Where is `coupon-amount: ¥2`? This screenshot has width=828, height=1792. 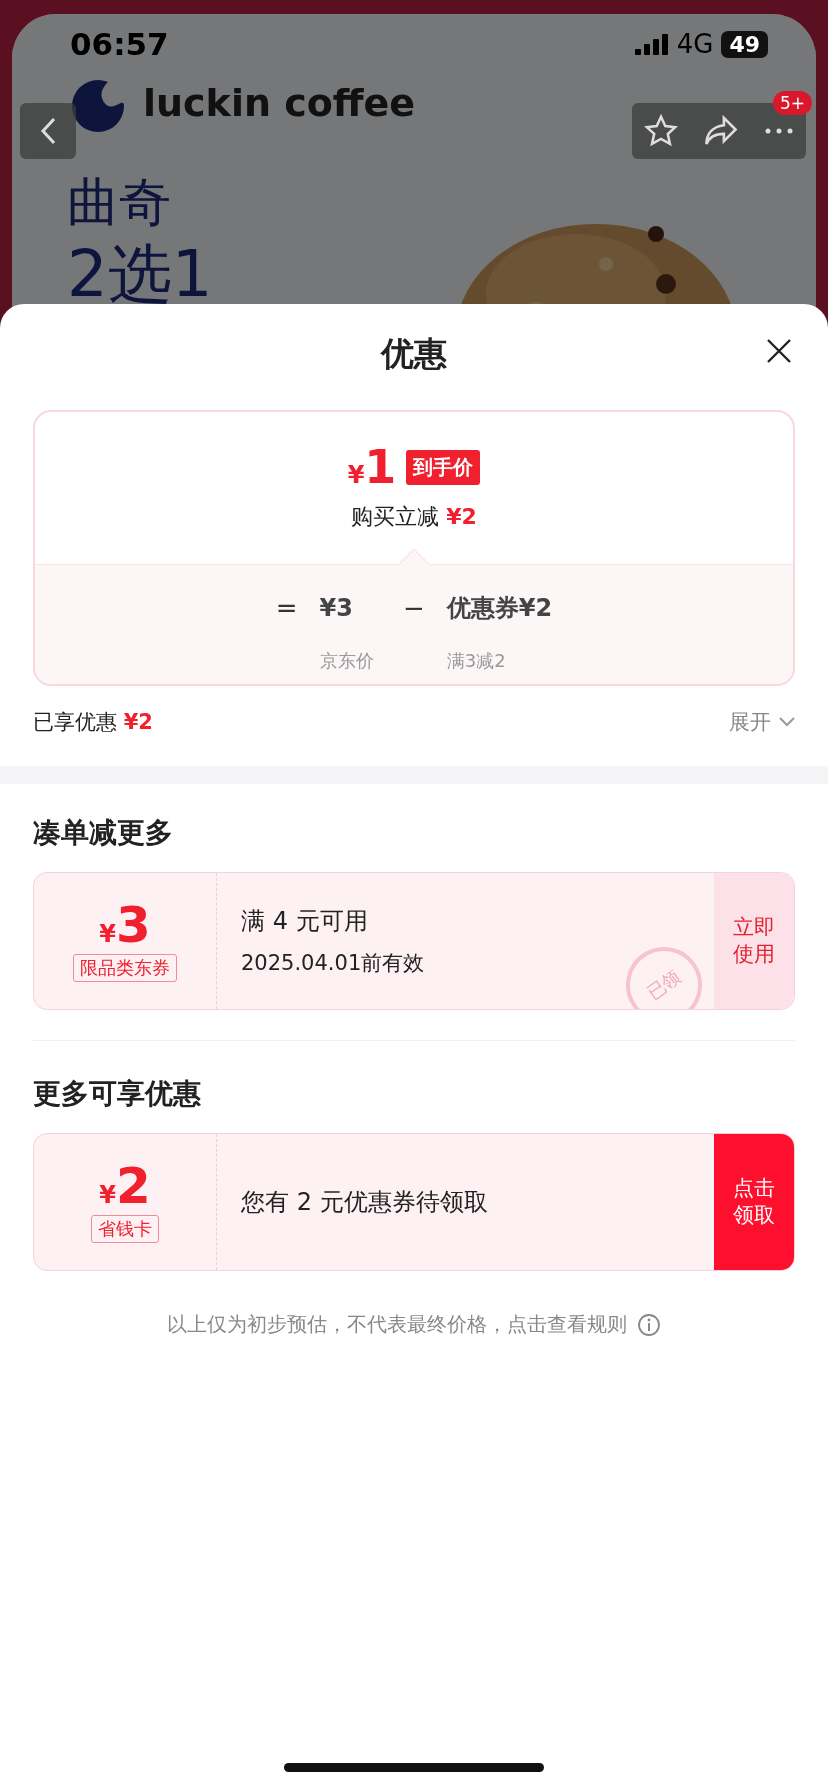 coupon-amount: ¥2 is located at coordinates (125, 1186).